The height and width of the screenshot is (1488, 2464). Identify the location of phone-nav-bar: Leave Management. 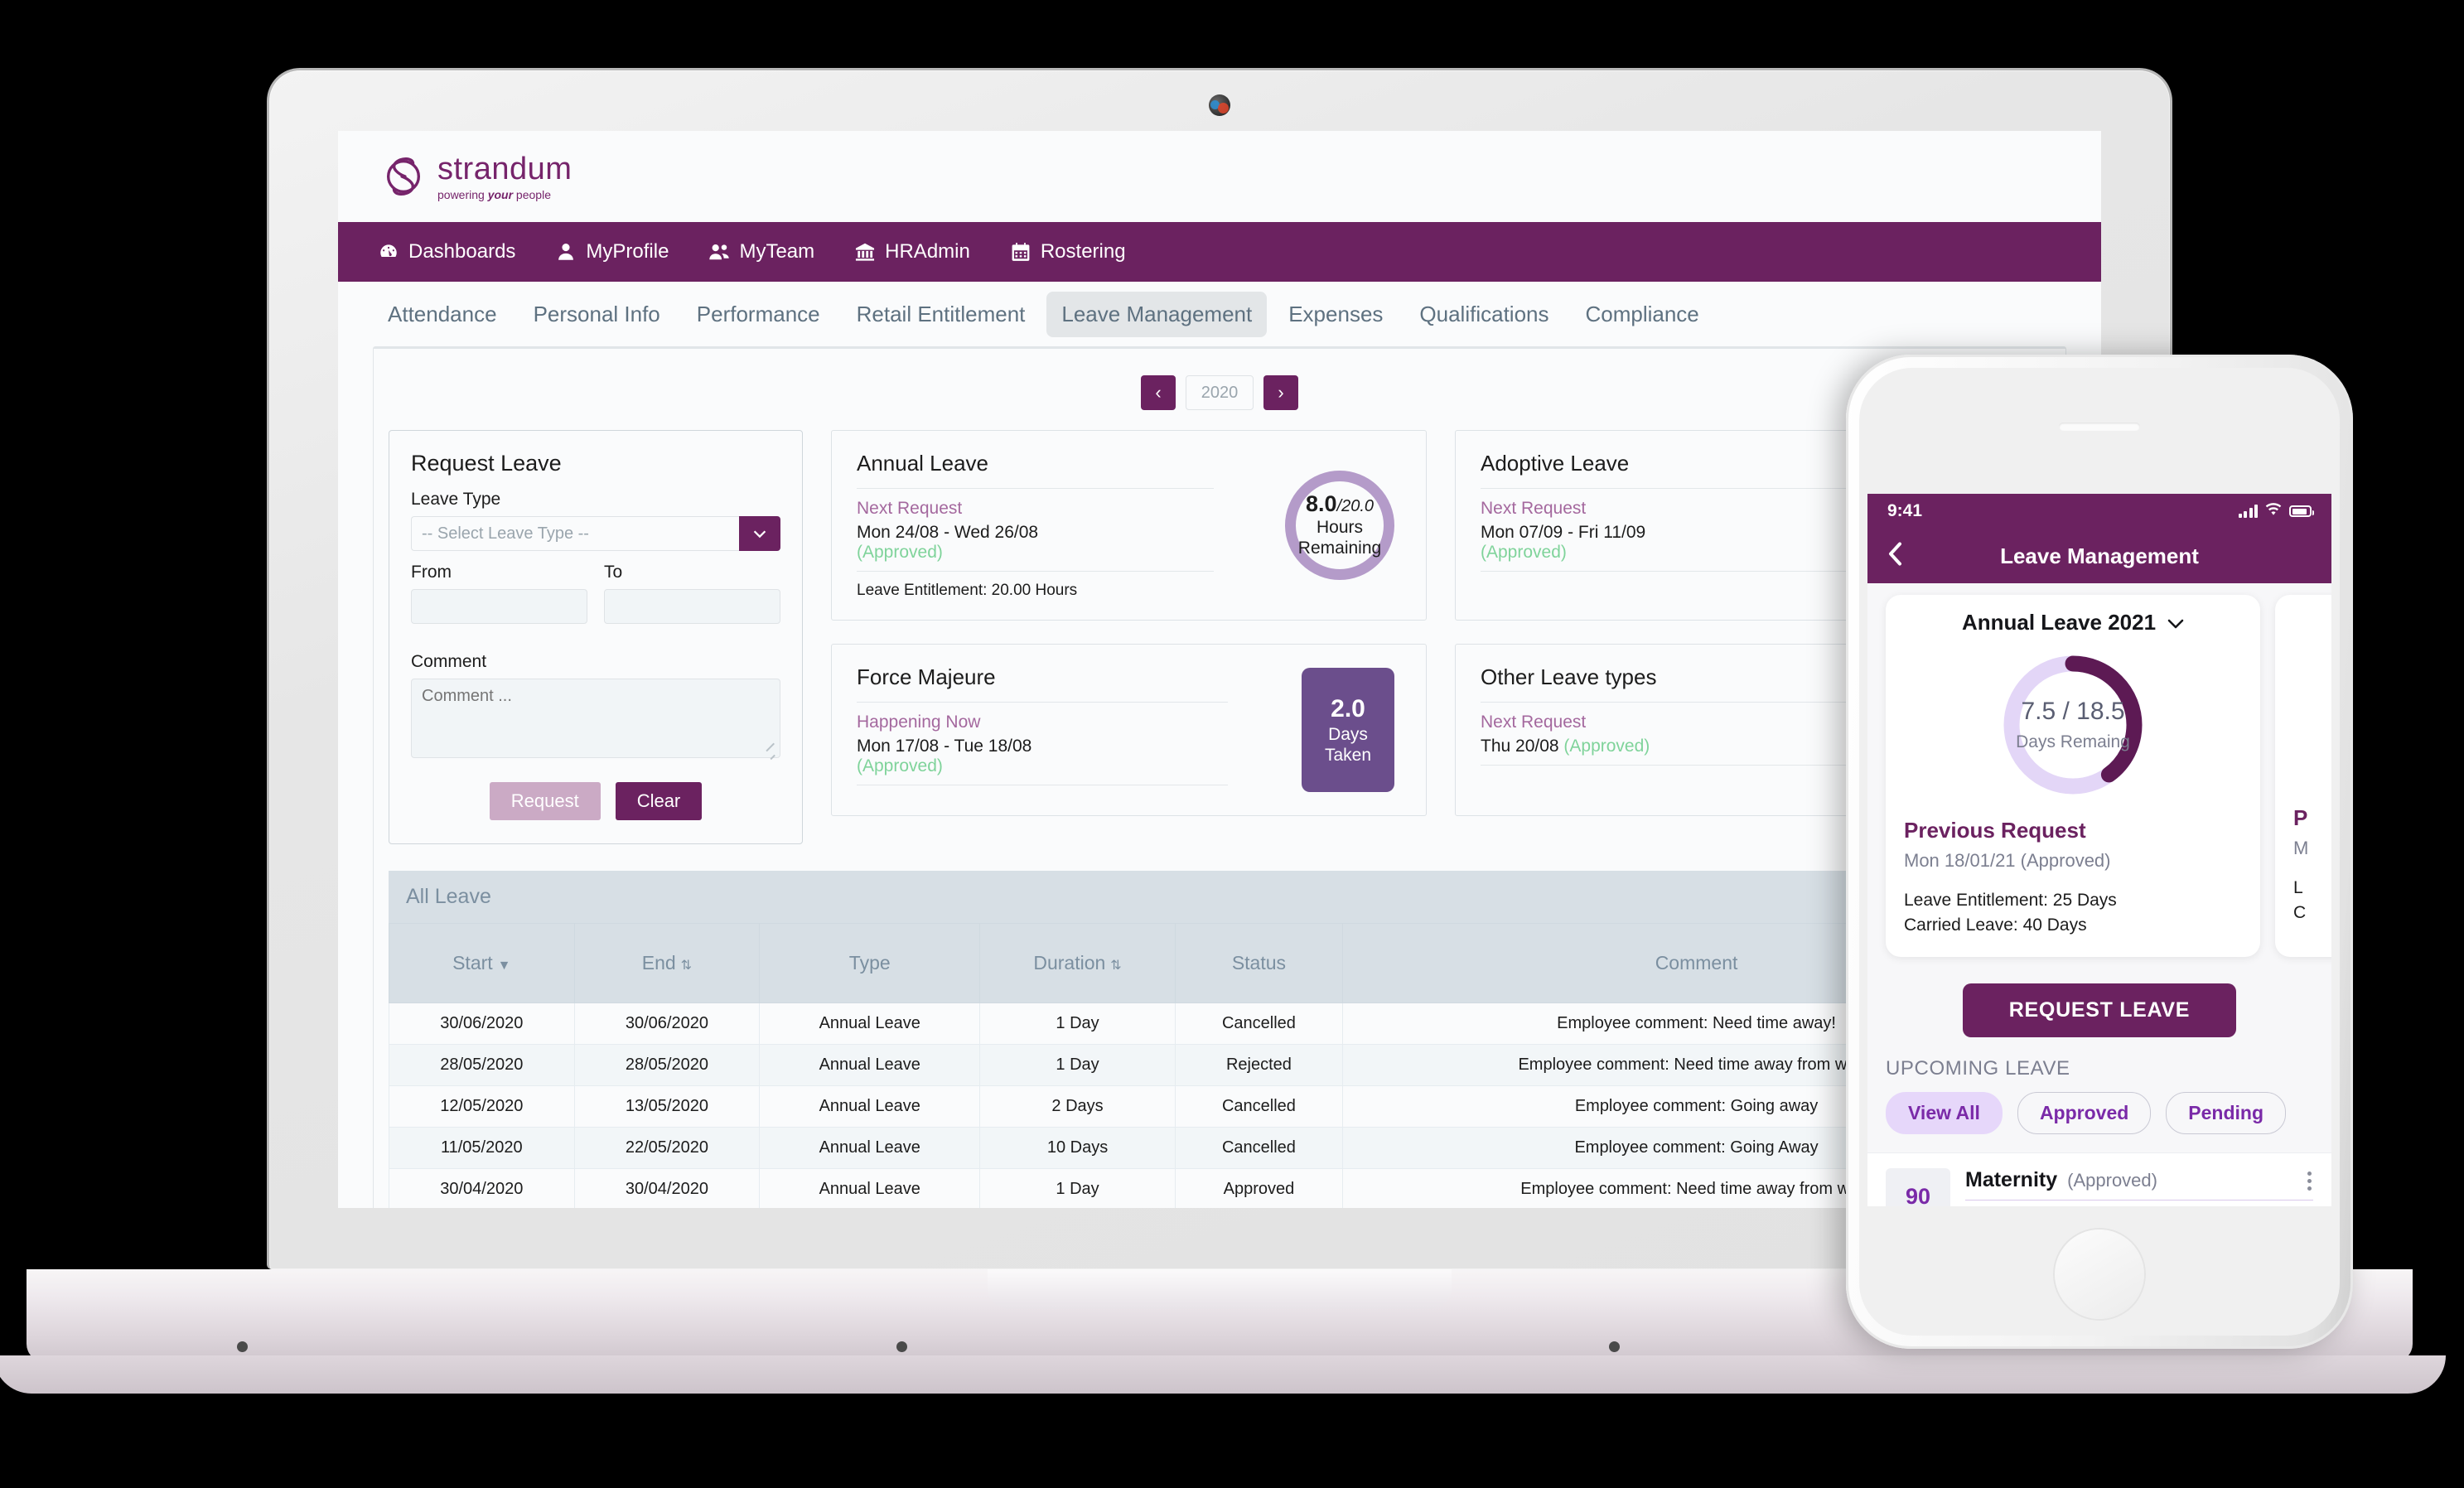
(2099, 556).